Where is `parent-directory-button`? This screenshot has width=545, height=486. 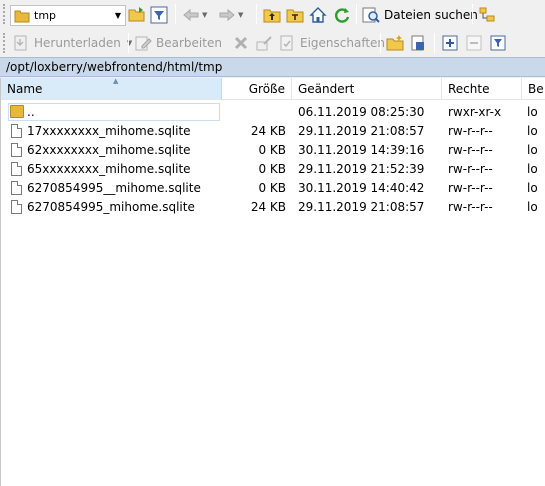
parent-directory-button is located at coordinates (272, 15).